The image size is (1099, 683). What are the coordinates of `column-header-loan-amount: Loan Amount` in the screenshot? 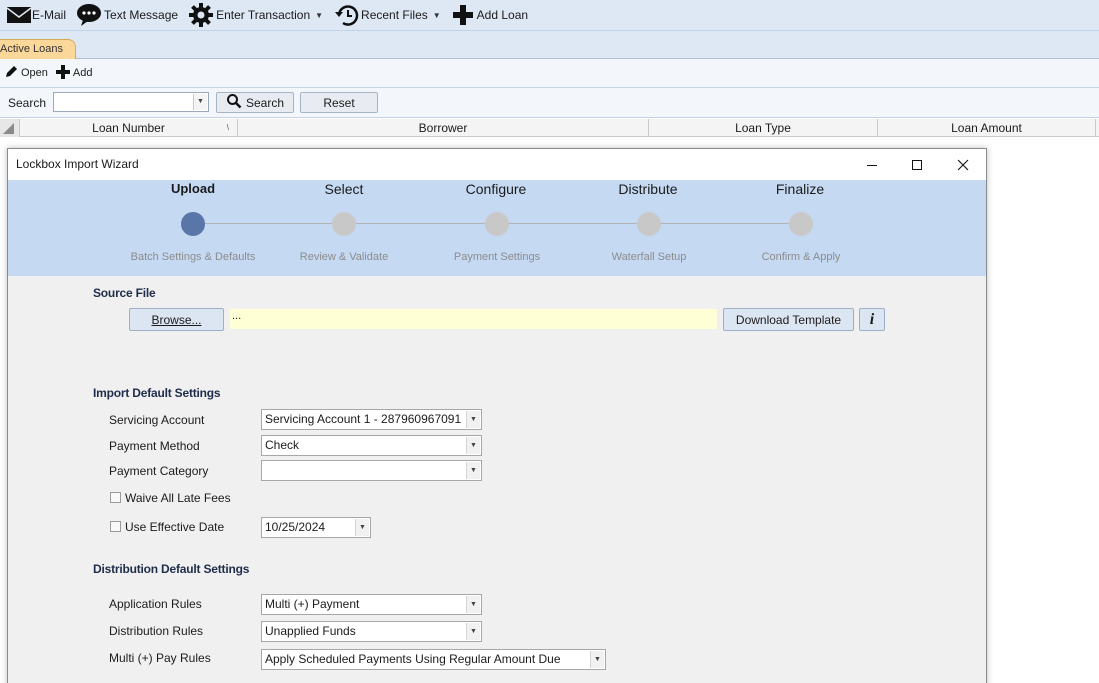 It's located at (987, 128).